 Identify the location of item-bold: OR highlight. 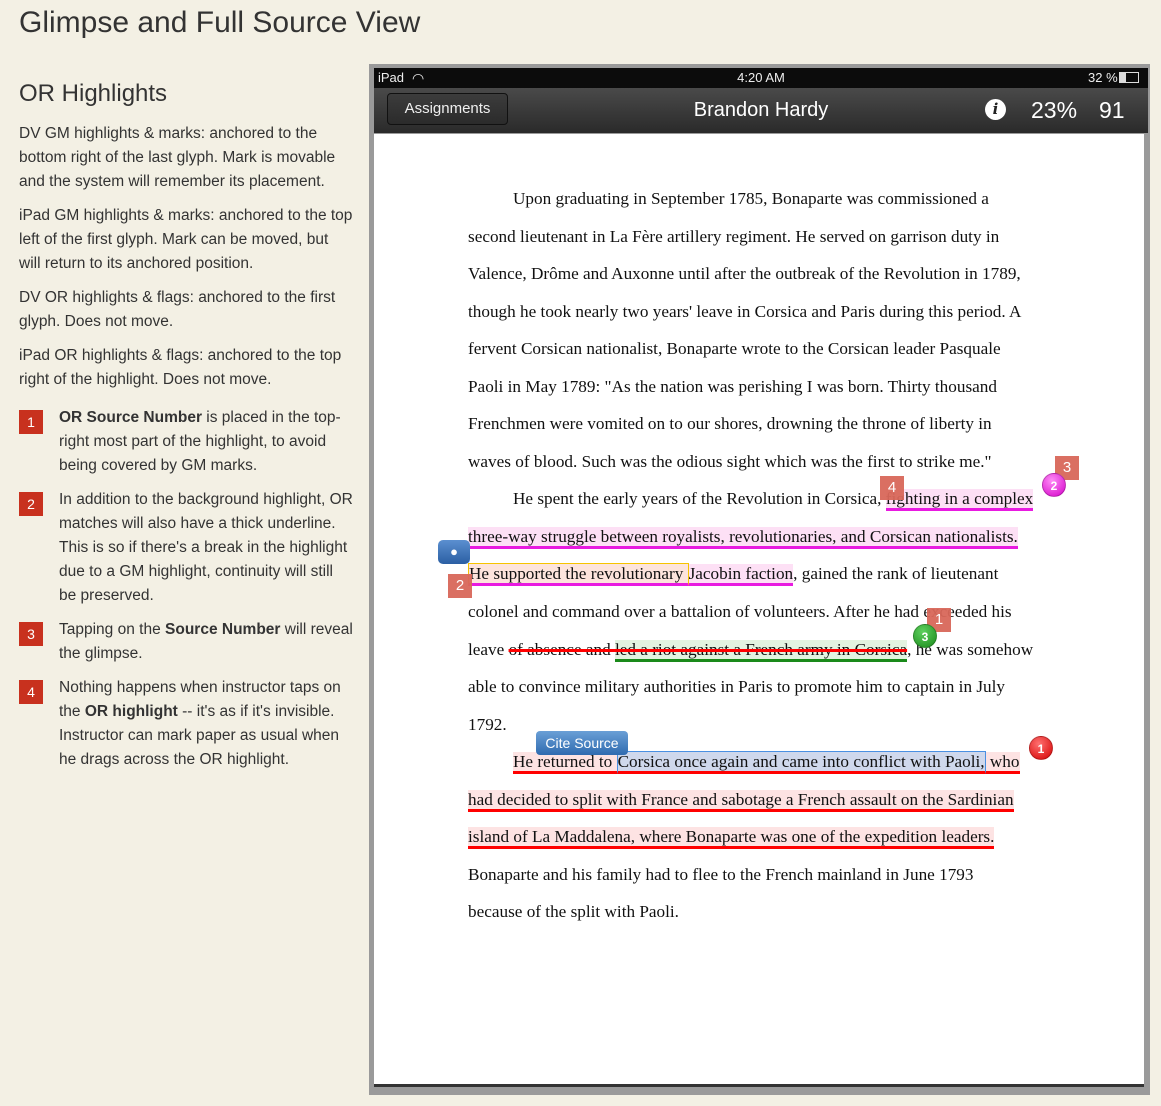
(131, 711).